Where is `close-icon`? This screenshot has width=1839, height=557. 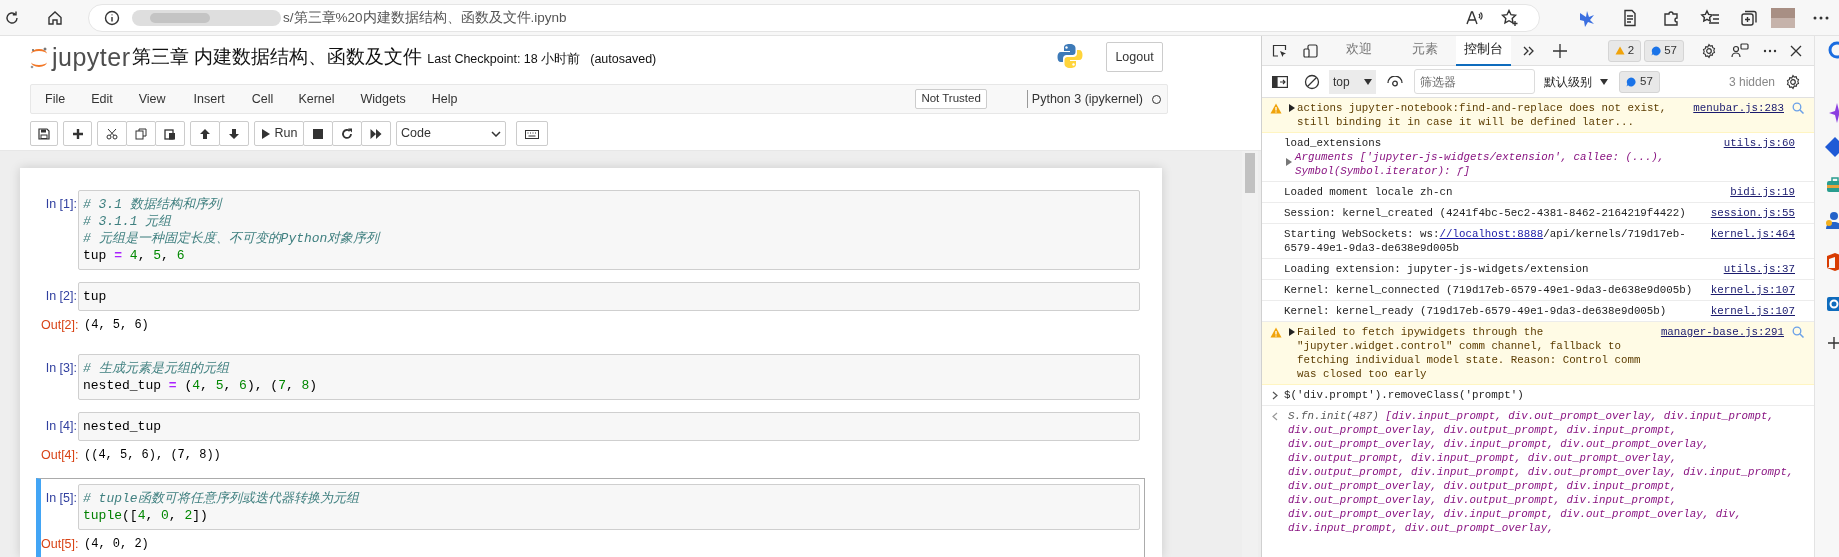 close-icon is located at coordinates (1796, 50).